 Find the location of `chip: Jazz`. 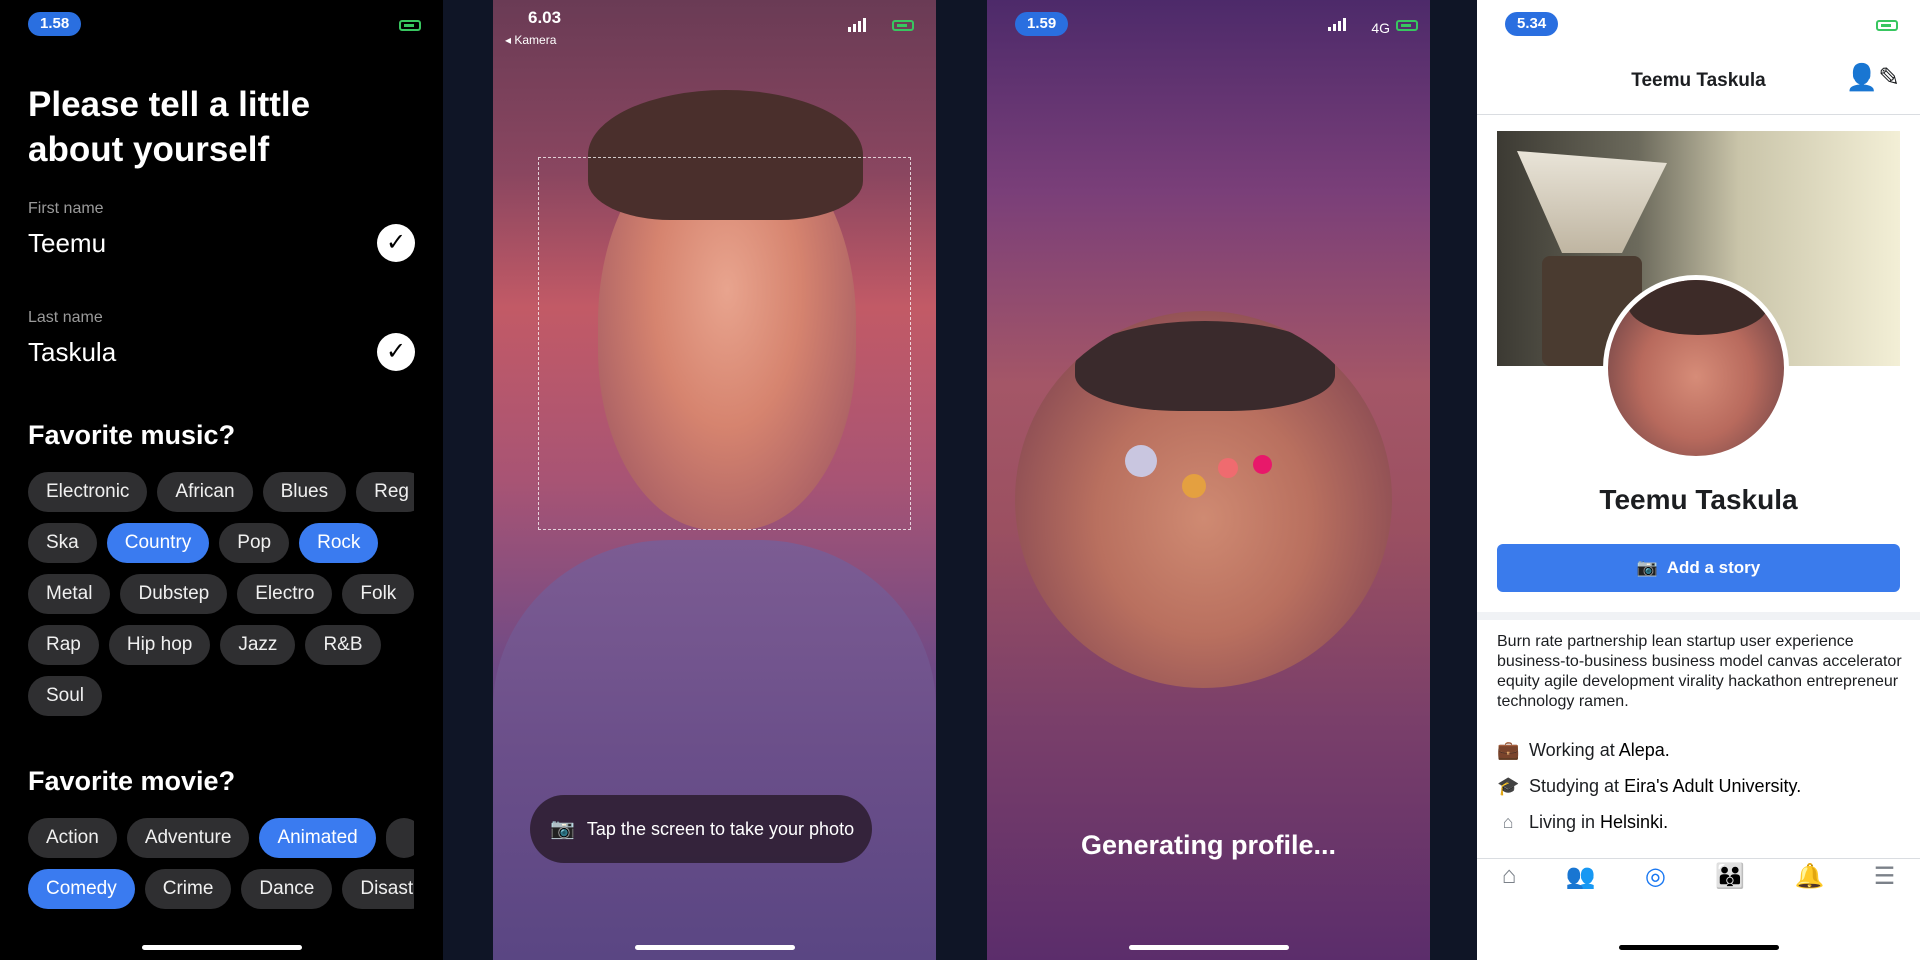

chip: Jazz is located at coordinates (258, 645).